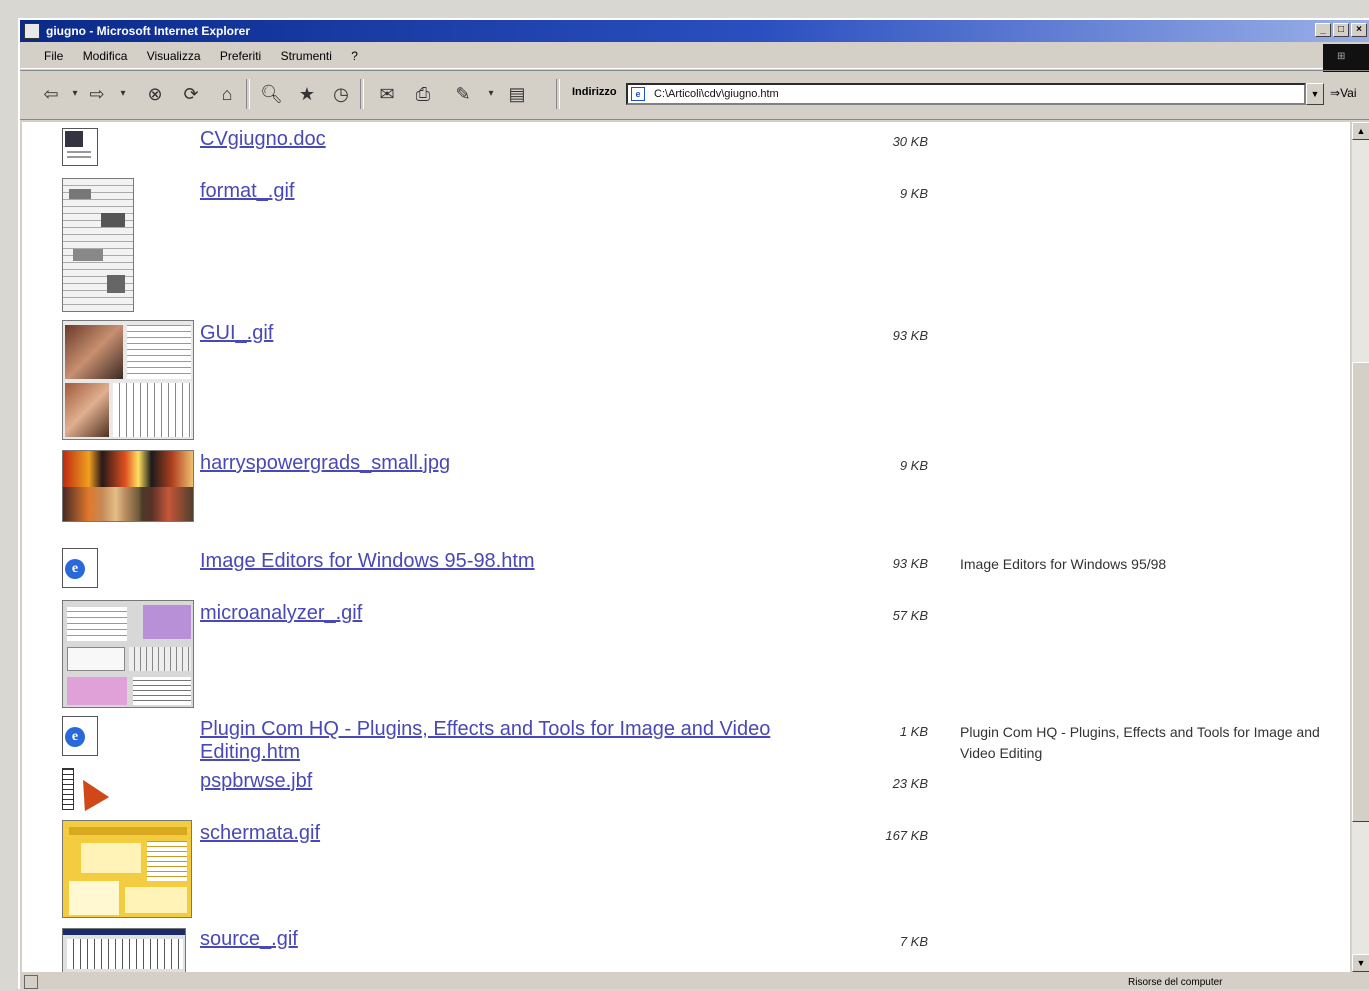  What do you see at coordinates (913, 731) in the screenshot?
I see `file-size: 1 KB` at bounding box center [913, 731].